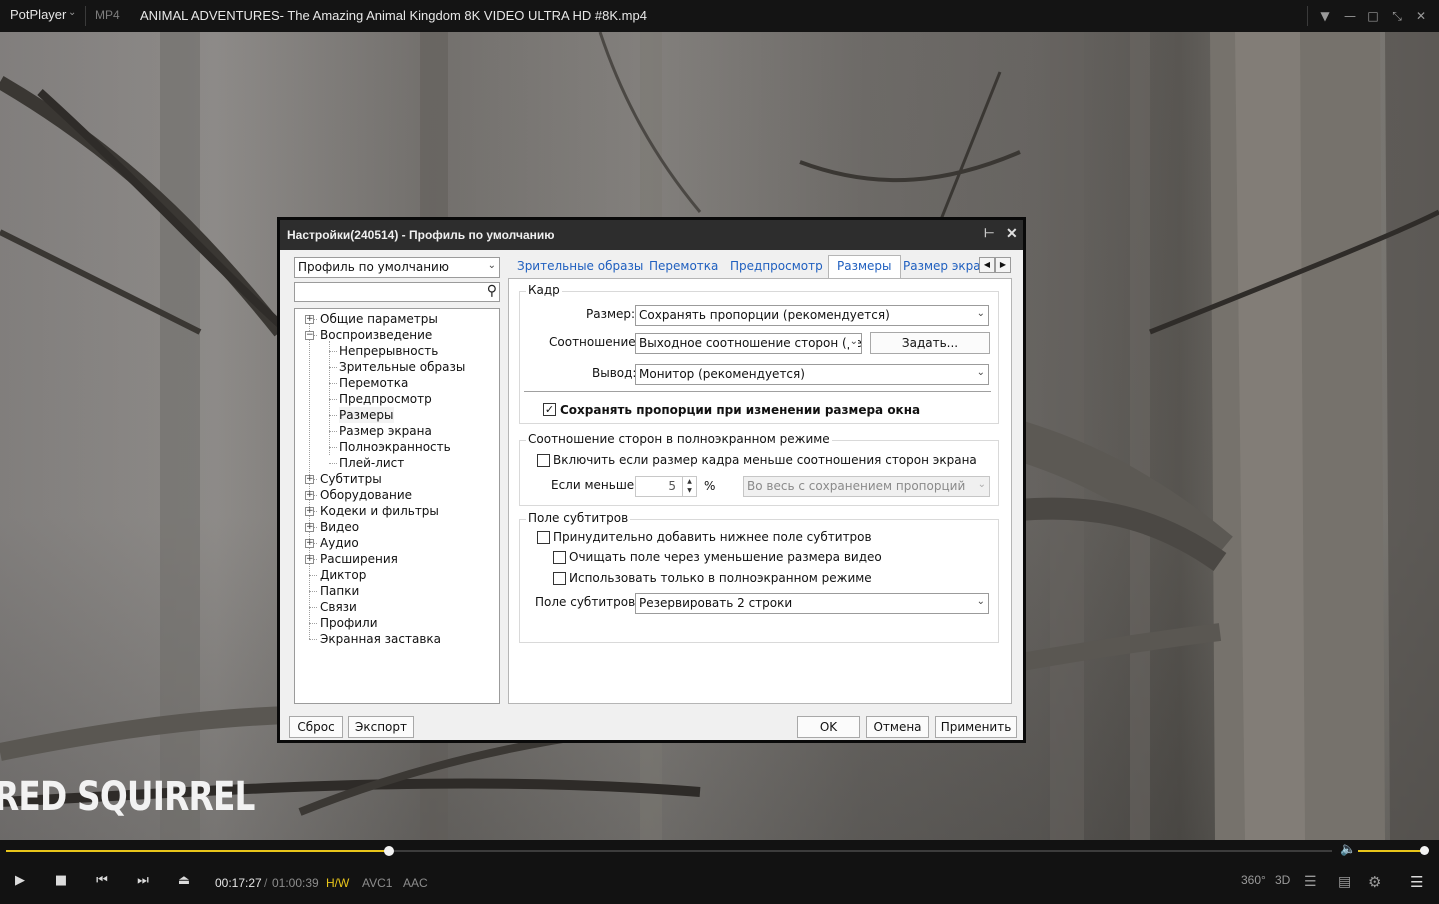  What do you see at coordinates (388, 351) in the screenshot?
I see `tree-item: Непрерывность` at bounding box center [388, 351].